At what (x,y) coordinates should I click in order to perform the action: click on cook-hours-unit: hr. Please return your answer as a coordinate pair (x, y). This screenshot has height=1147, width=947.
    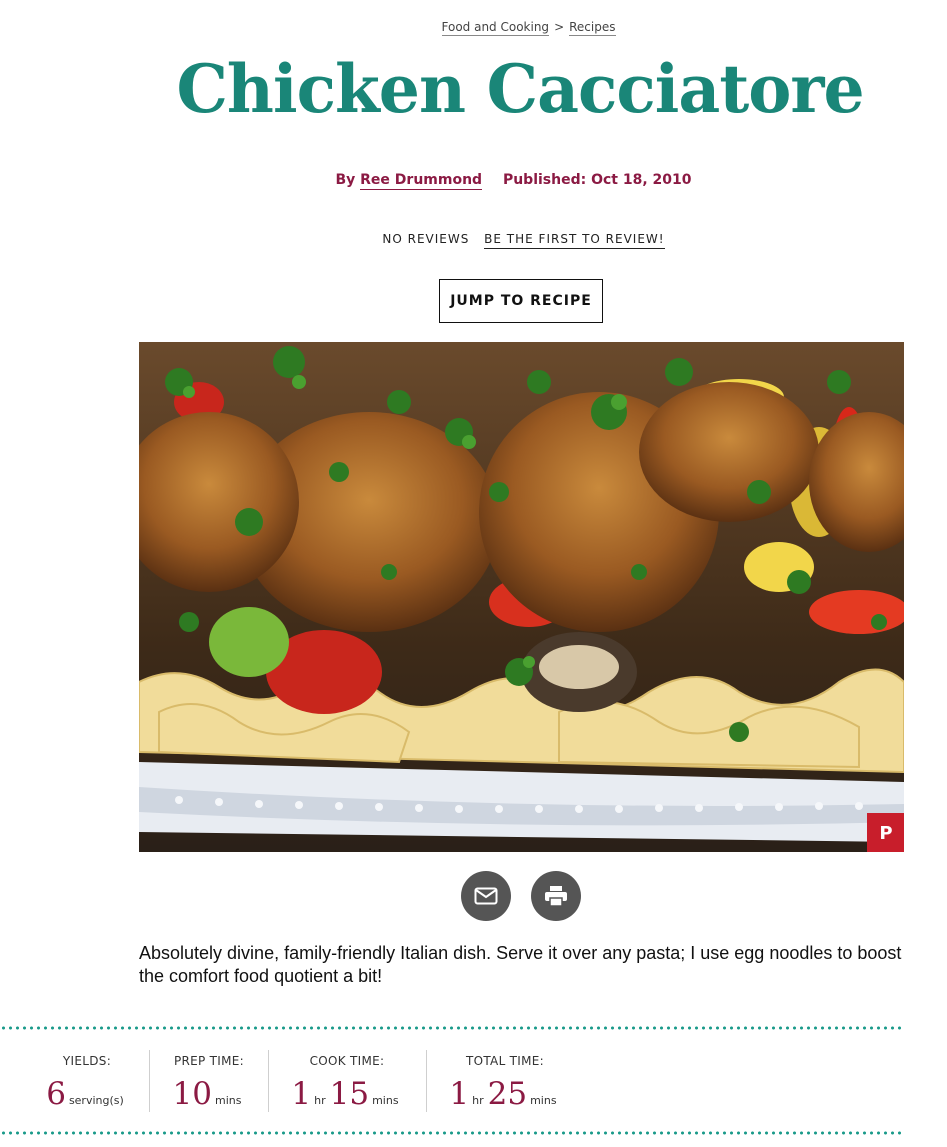
    Looking at the image, I should click on (320, 1100).